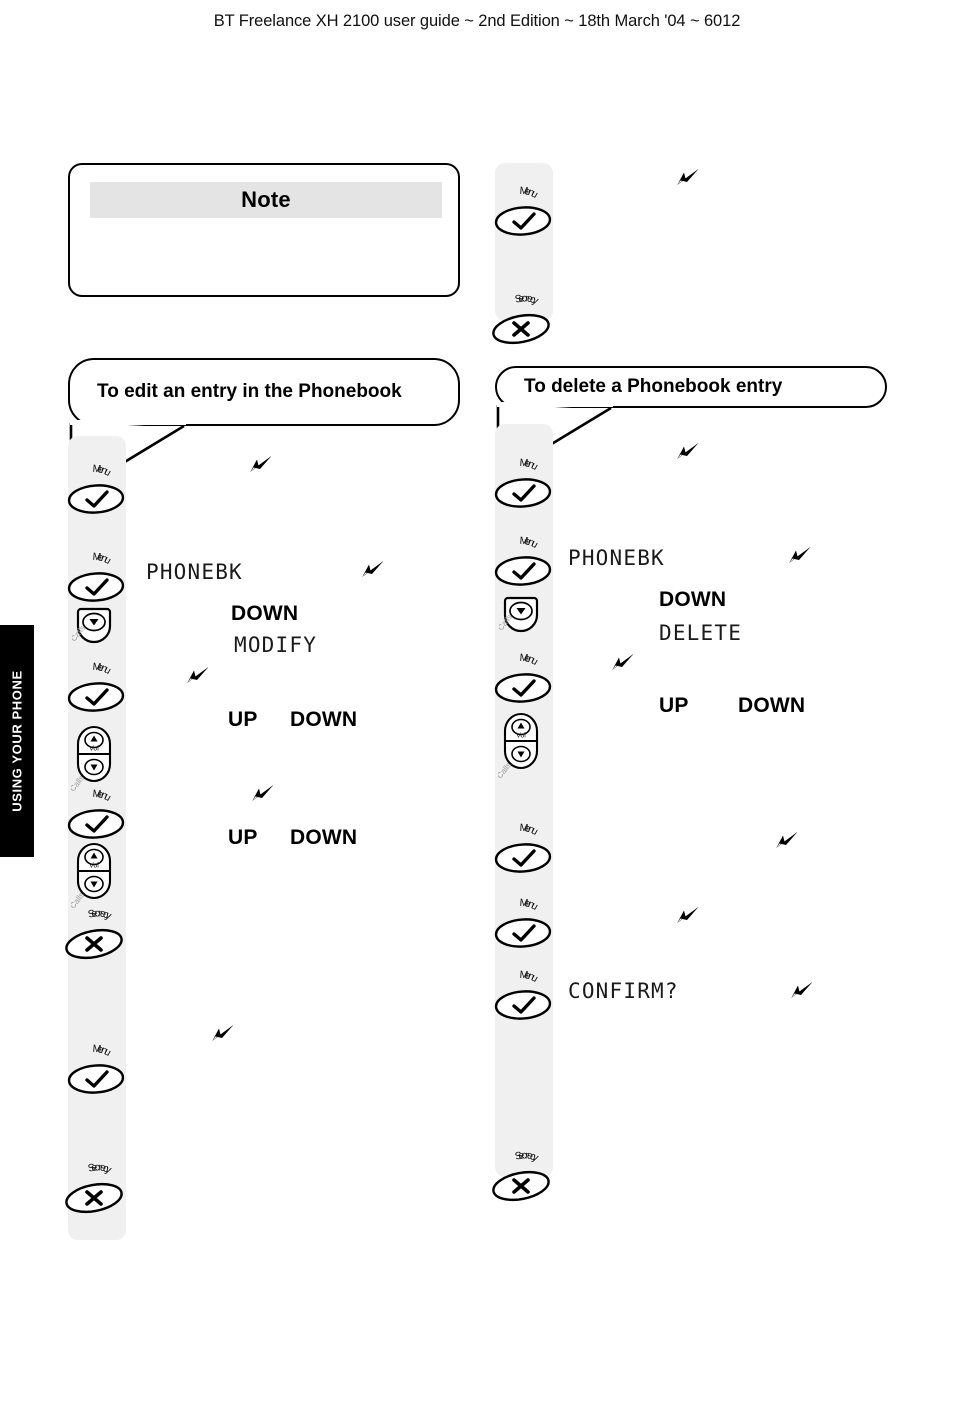  I want to click on keyword-text-left-6: DOWN, so click(324, 837).